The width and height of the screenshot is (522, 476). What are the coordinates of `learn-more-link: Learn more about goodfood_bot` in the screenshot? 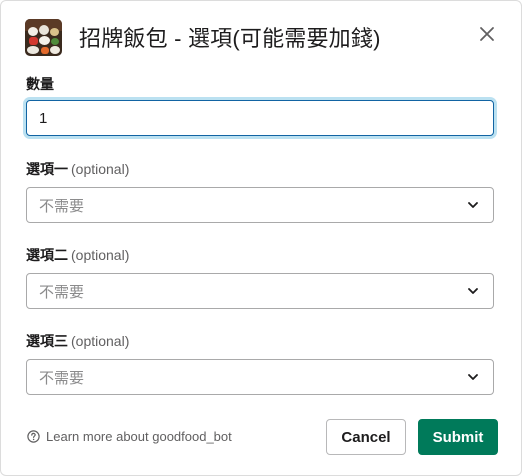 It's located at (129, 436).